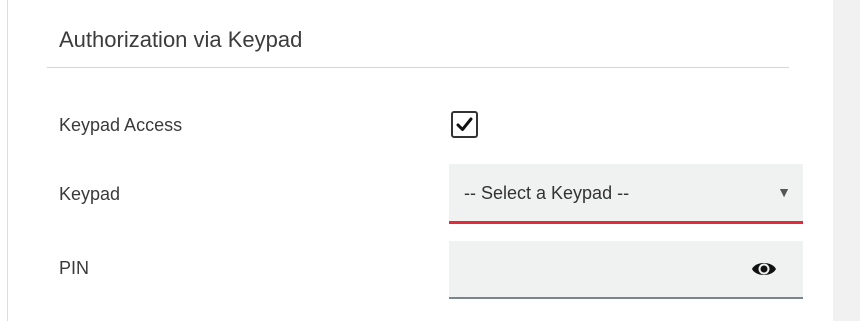  I want to click on section-divider, so click(418, 67).